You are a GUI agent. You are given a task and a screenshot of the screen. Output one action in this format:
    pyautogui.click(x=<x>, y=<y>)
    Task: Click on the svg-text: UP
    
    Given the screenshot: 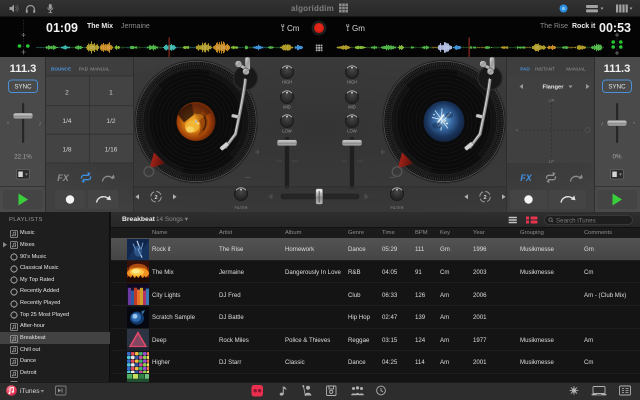 What is the action you would take?
    pyautogui.click(x=551, y=100)
    